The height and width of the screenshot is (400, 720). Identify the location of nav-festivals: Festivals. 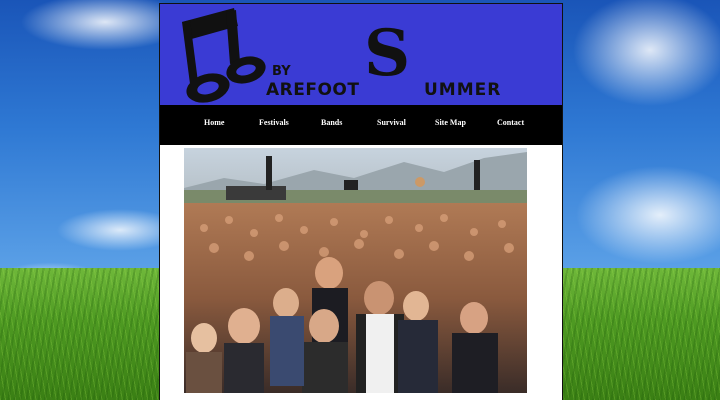
(274, 122).